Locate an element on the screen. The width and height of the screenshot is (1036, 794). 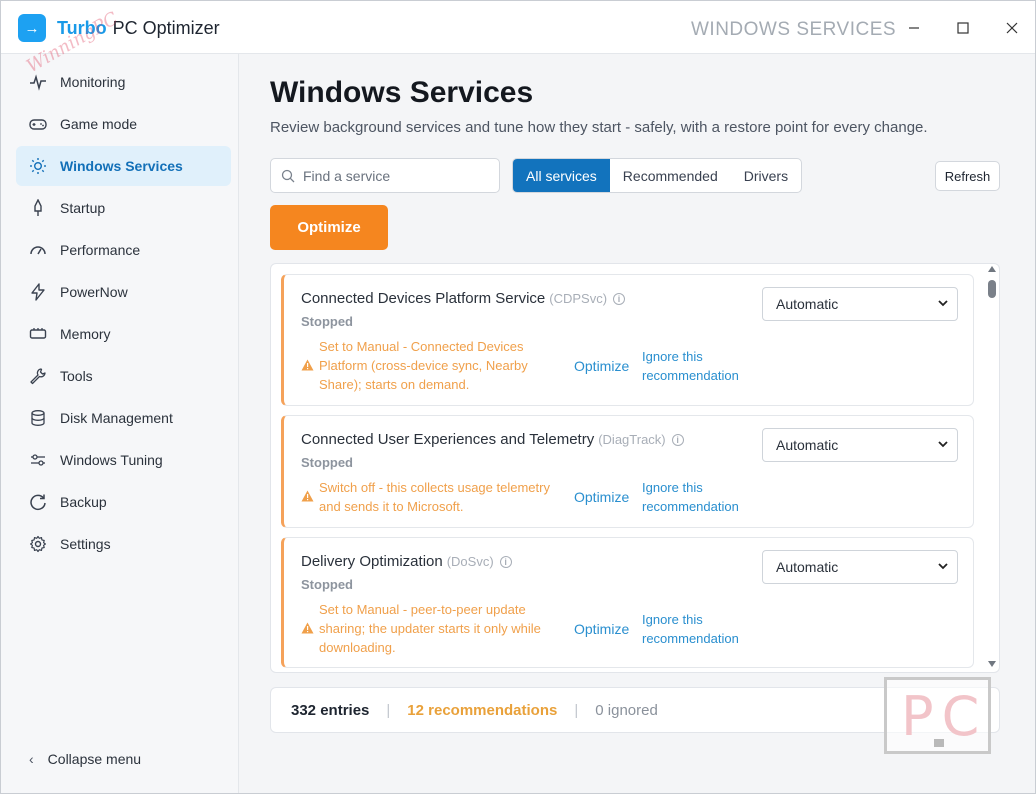
filter-tabs: All services Recommended Drivers is located at coordinates (657, 175).